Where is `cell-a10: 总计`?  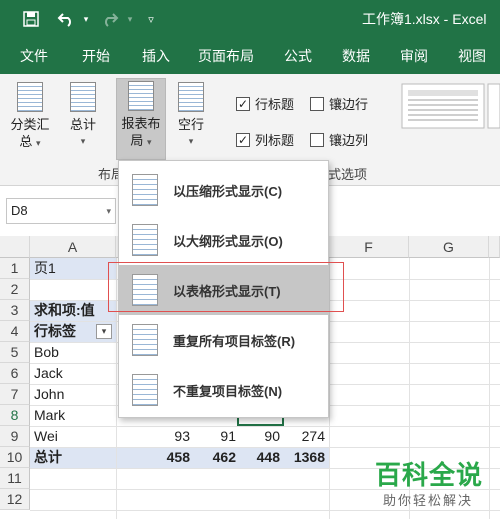
cell-a10: 总计 is located at coordinates (48, 457).